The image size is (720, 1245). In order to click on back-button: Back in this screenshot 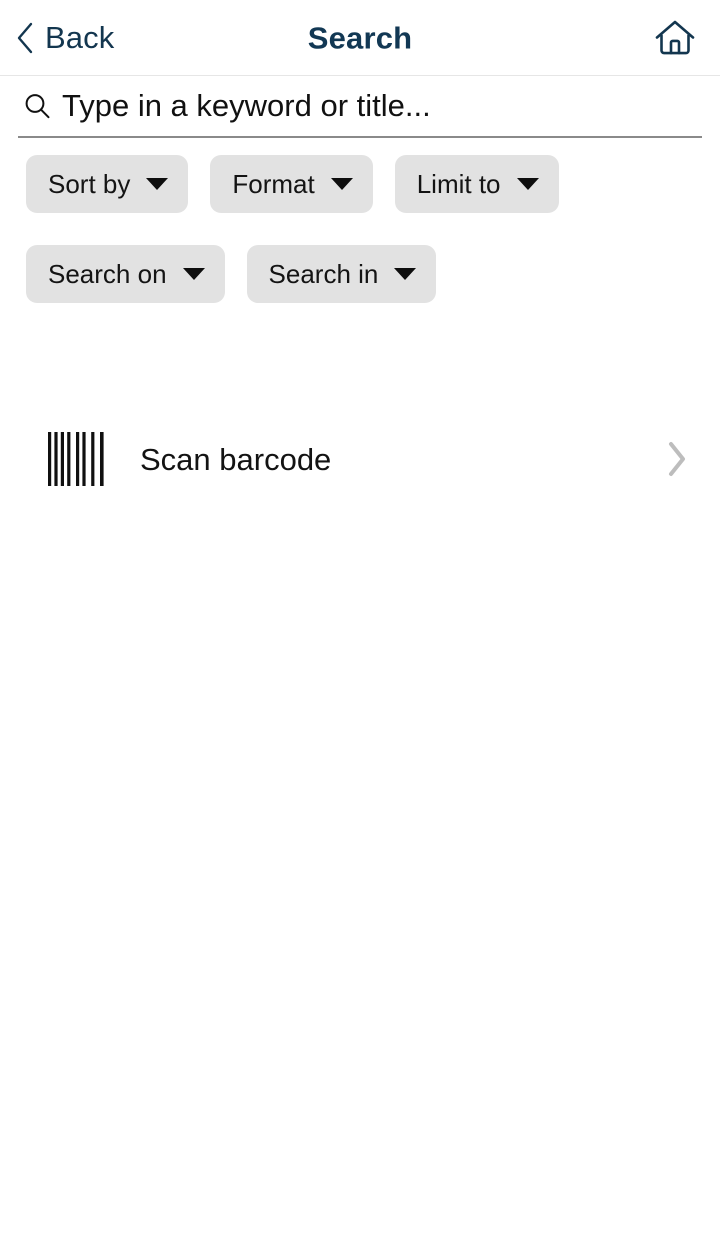, I will do `click(64, 38)`.